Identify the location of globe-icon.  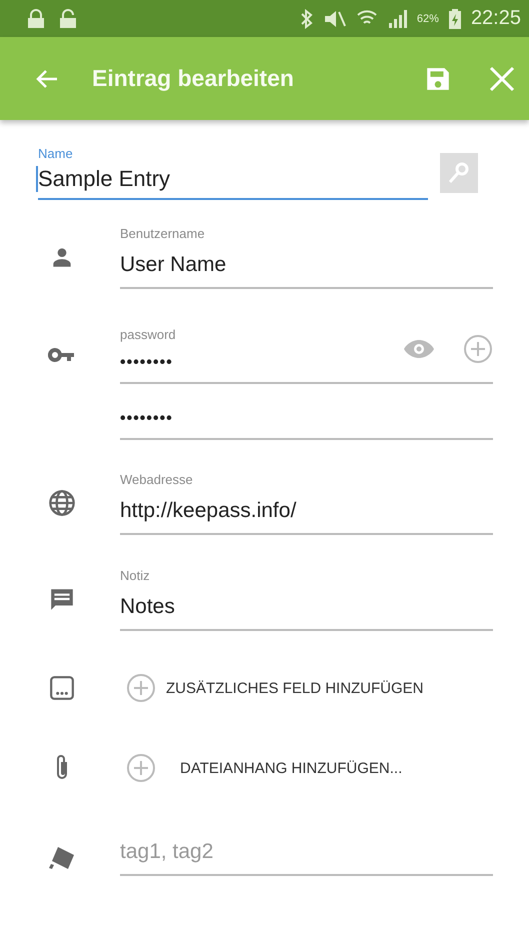
(62, 503).